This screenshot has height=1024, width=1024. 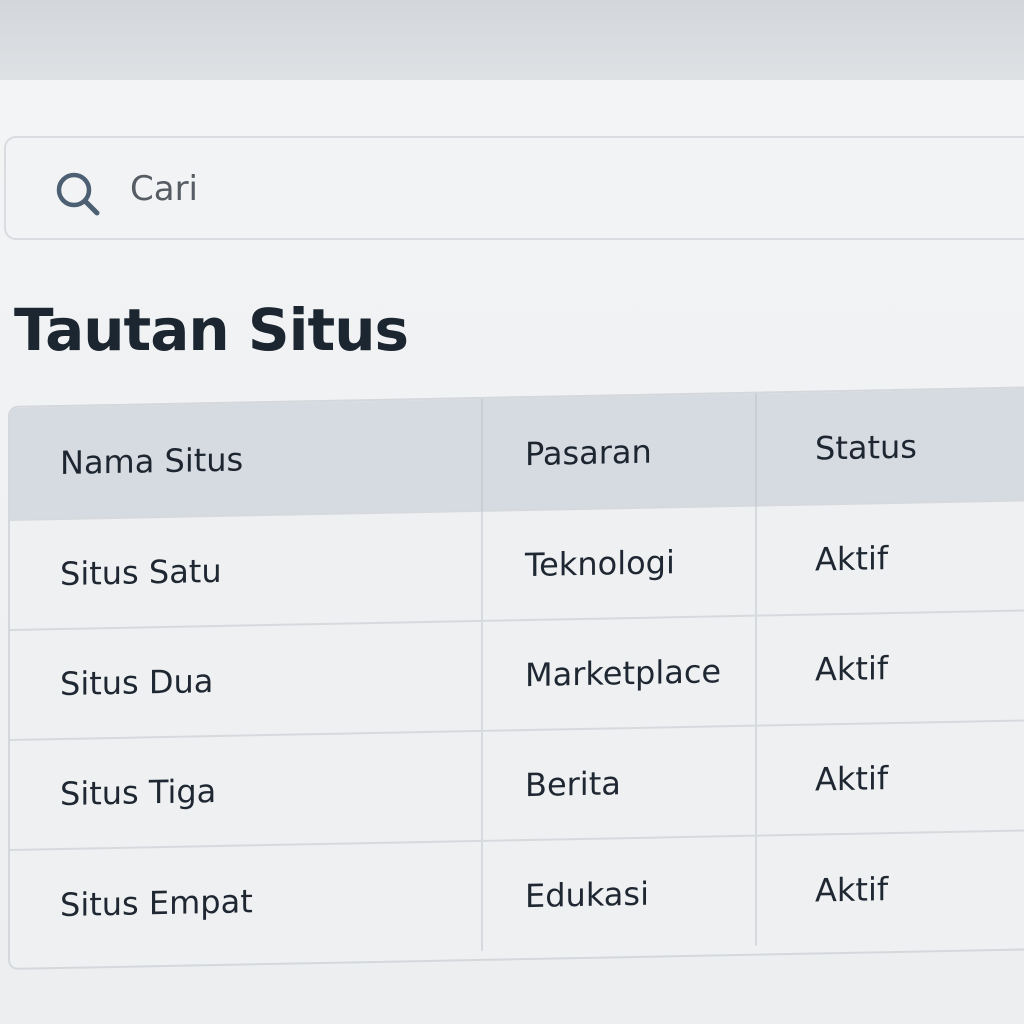 I want to click on site-name-cell: Situs Dua, so click(x=246, y=680).